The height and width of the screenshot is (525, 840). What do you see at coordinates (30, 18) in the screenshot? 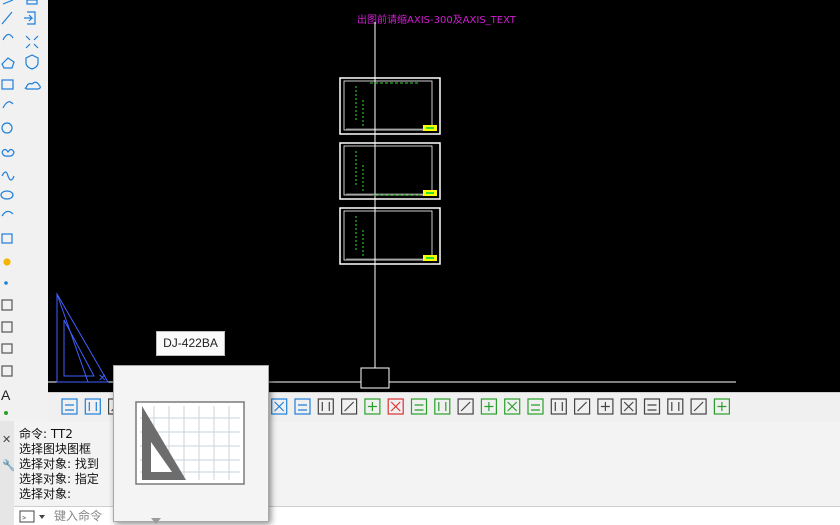
I see `import-icon` at bounding box center [30, 18].